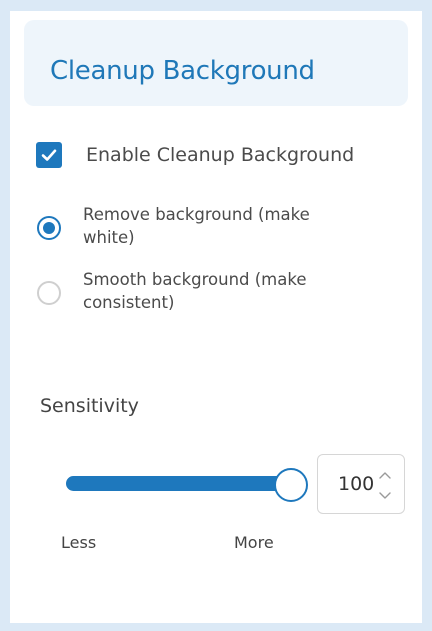 This screenshot has width=432, height=631. I want to click on checkmark-icon, so click(49, 155).